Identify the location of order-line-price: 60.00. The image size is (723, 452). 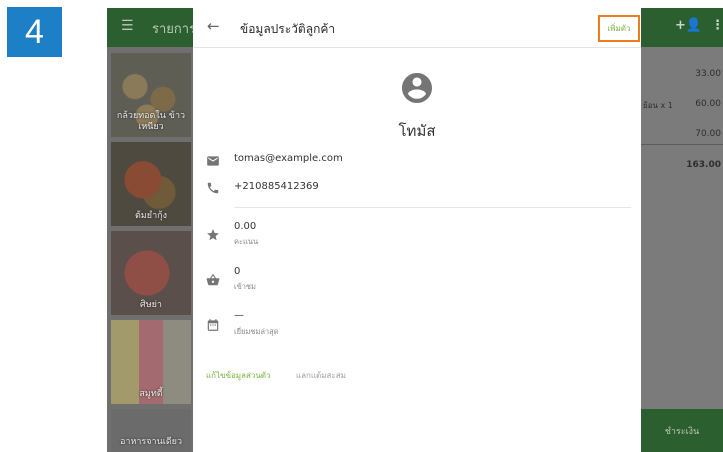
(708, 104).